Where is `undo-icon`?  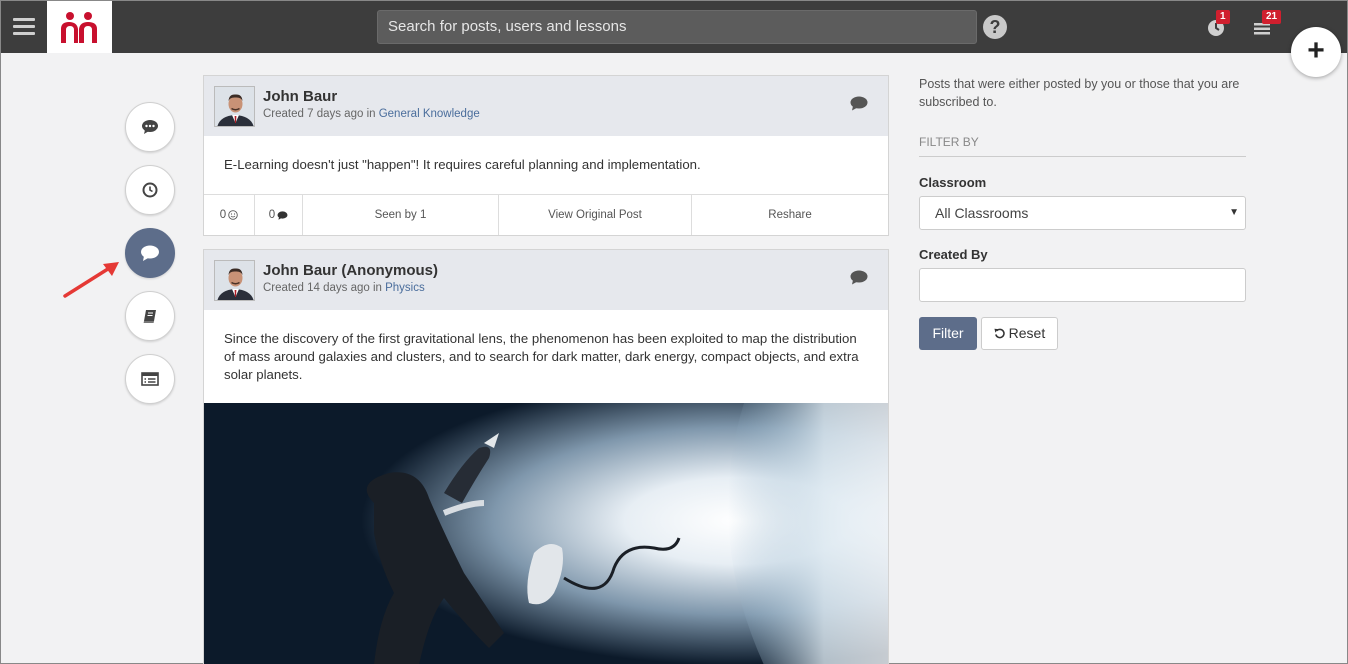 undo-icon is located at coordinates (999, 333).